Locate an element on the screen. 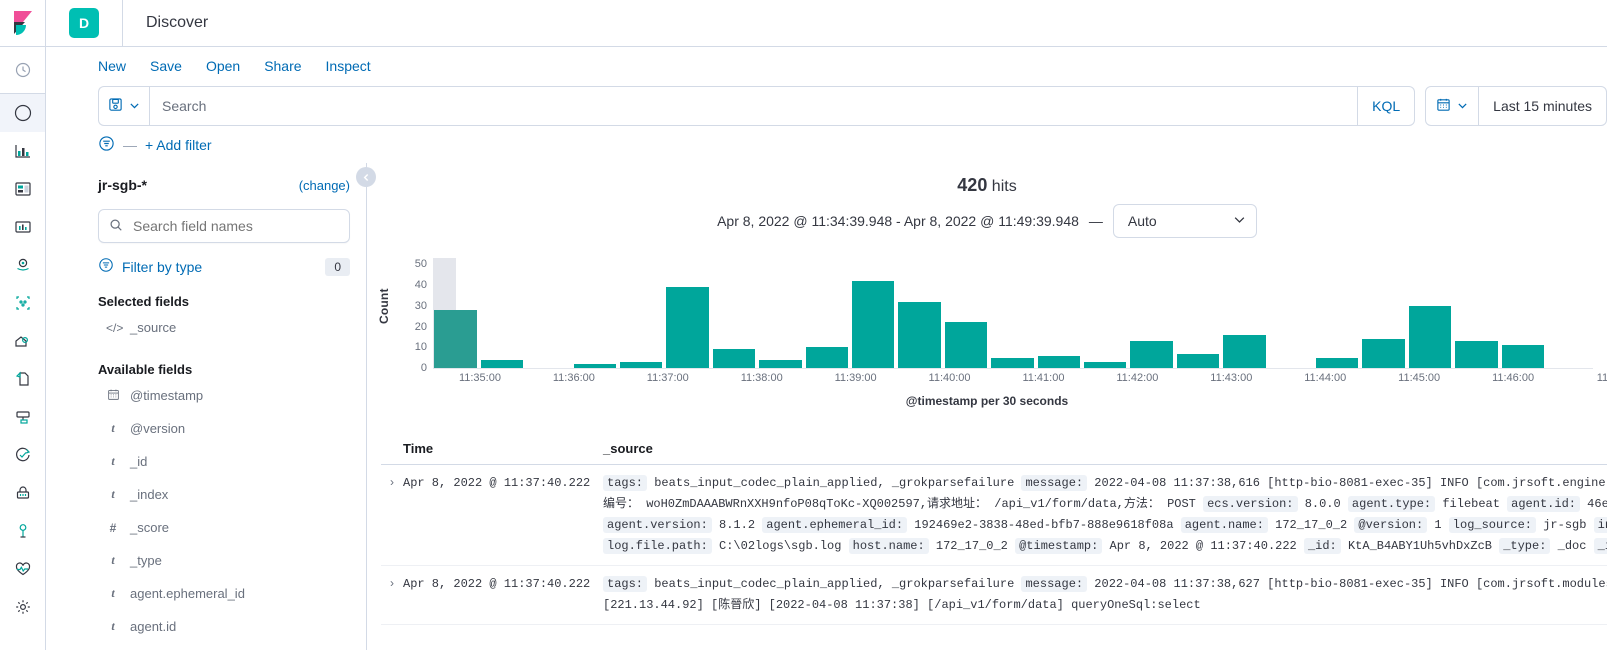  recently-viewed-icon is located at coordinates (22, 70).